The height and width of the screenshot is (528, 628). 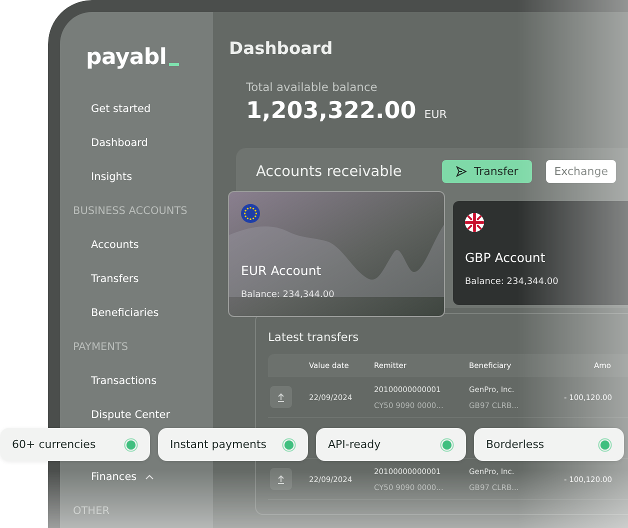 What do you see at coordinates (435, 114) in the screenshot?
I see `balance-currency: EUR` at bounding box center [435, 114].